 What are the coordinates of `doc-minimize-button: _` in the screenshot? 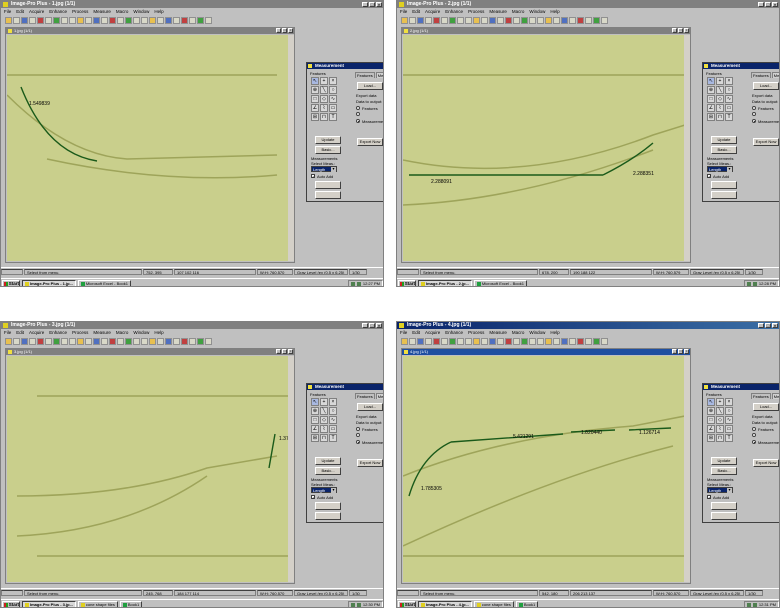 It's located at (278, 351).